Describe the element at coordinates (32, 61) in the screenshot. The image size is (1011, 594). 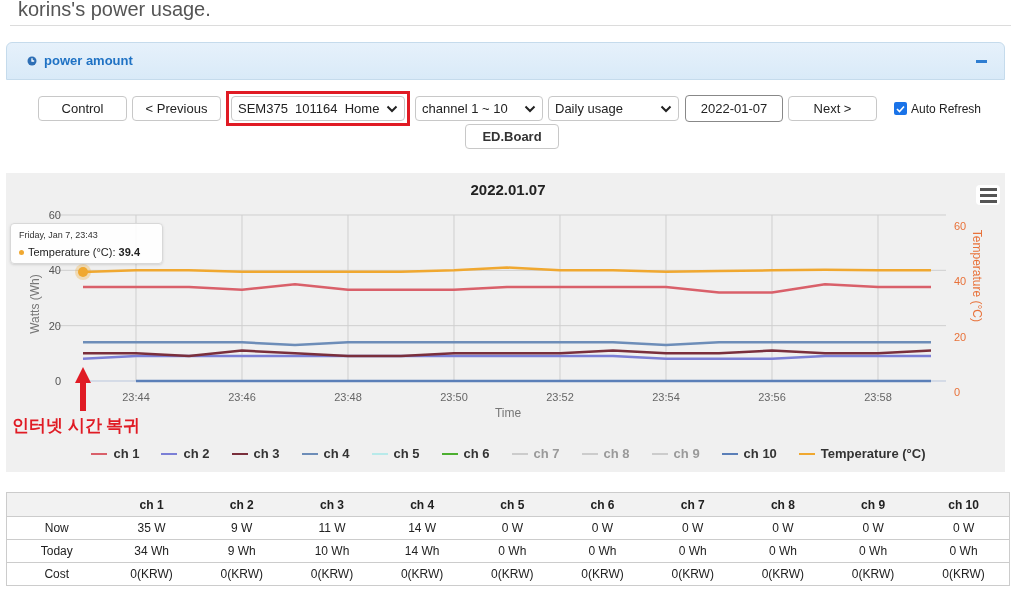
I see `clock-icon` at that location.